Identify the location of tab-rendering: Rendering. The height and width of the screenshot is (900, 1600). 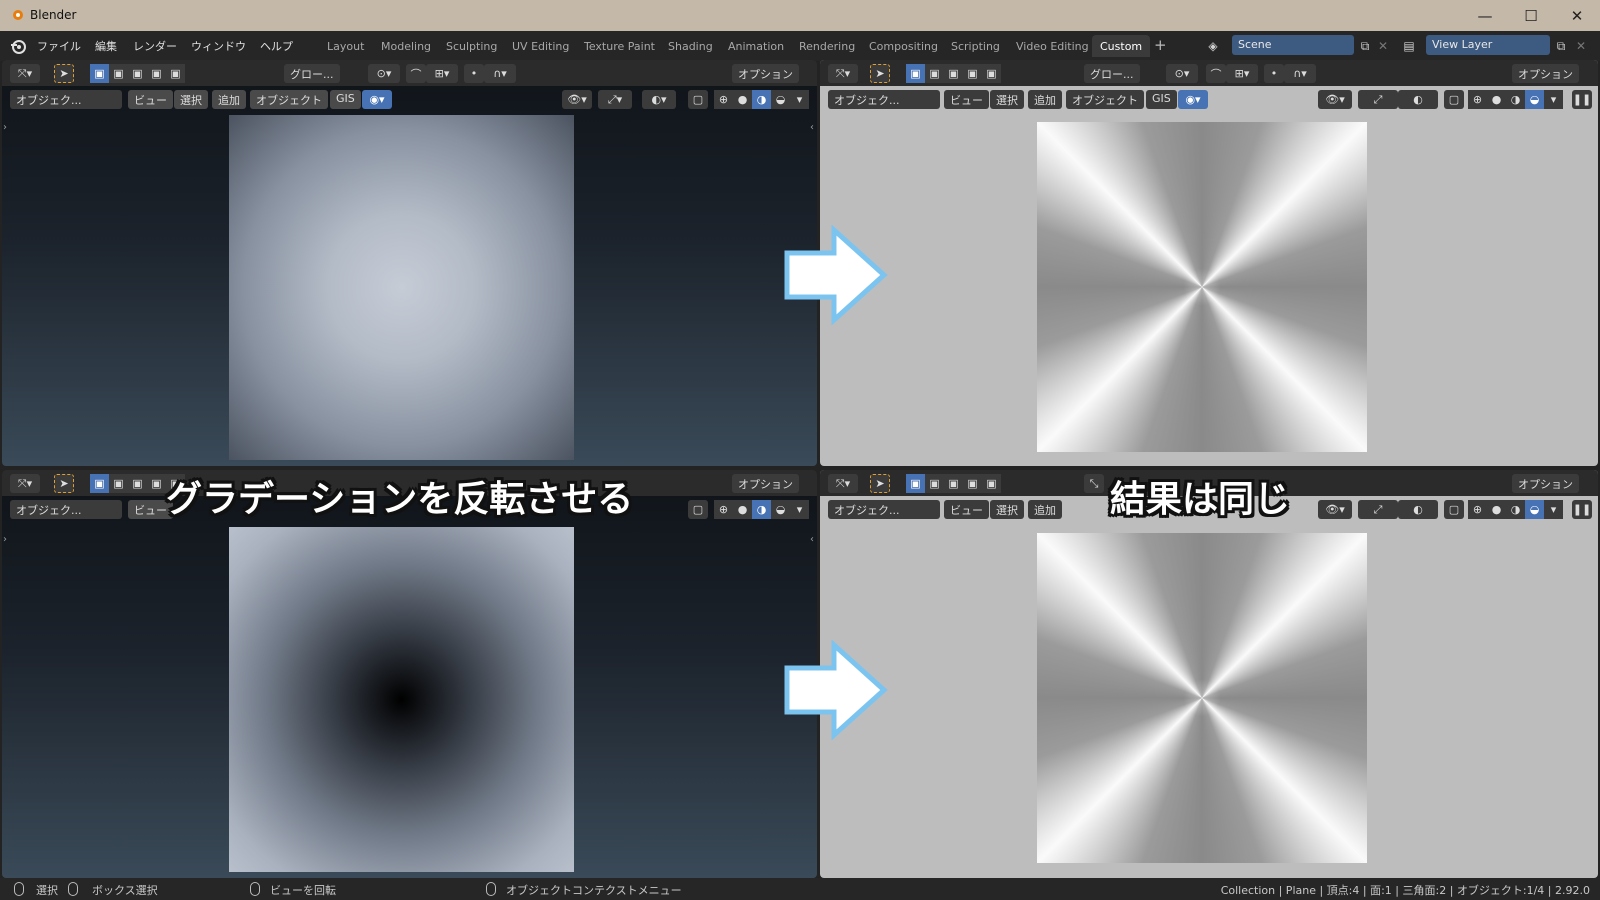
(827, 46).